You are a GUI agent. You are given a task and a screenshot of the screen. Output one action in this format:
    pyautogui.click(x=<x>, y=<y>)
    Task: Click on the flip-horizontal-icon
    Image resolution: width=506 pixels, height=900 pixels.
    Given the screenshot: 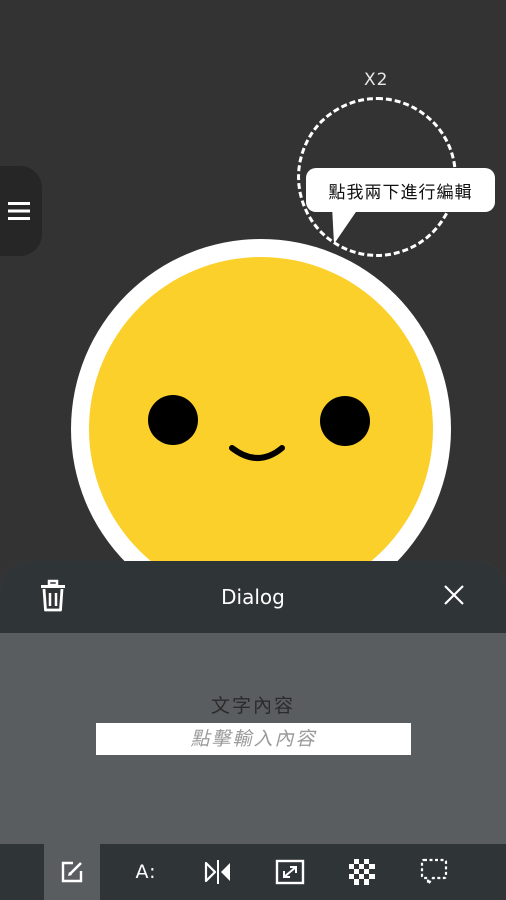 What is the action you would take?
    pyautogui.click(x=217, y=872)
    